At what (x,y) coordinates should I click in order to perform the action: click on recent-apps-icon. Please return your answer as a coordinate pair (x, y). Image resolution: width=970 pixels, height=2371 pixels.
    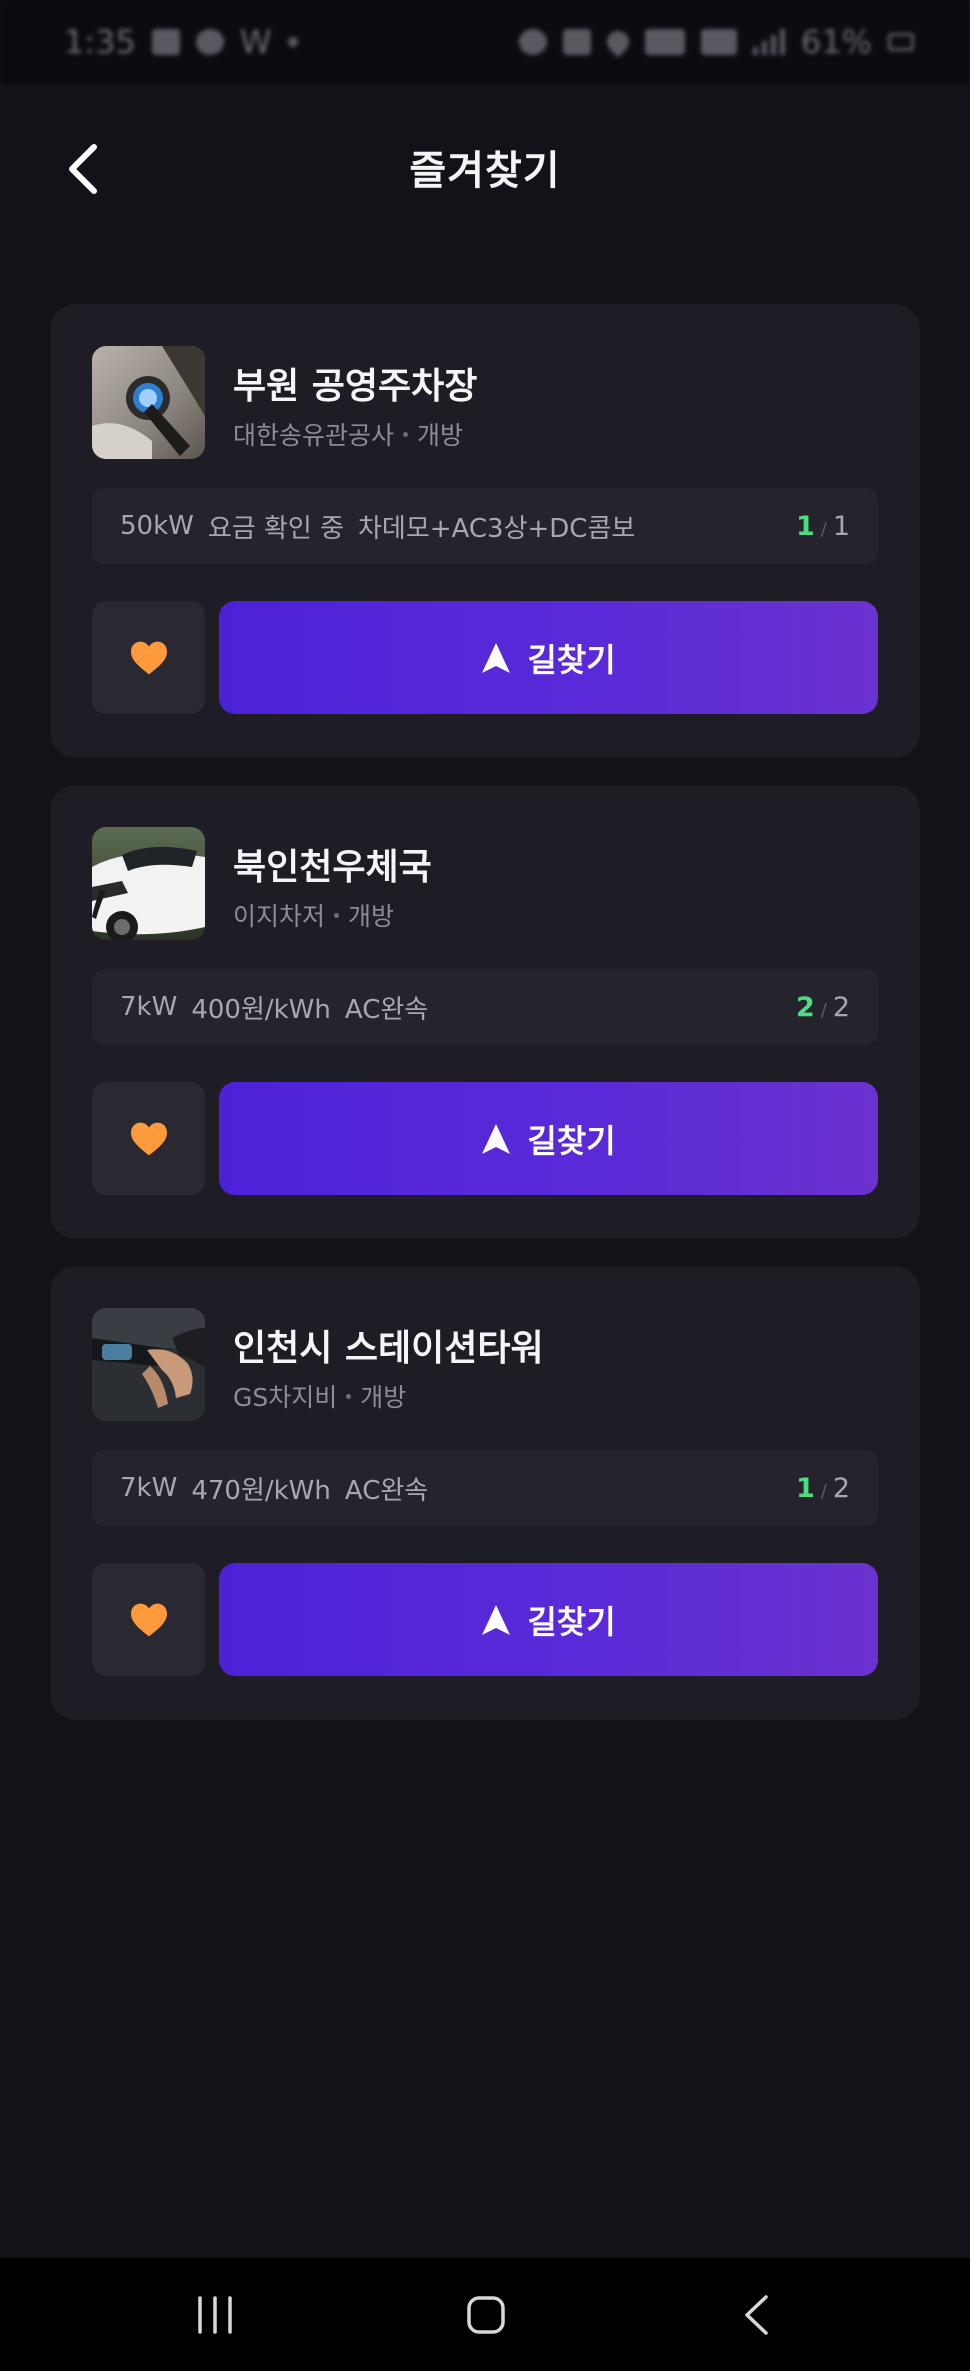
    Looking at the image, I should click on (215, 2315).